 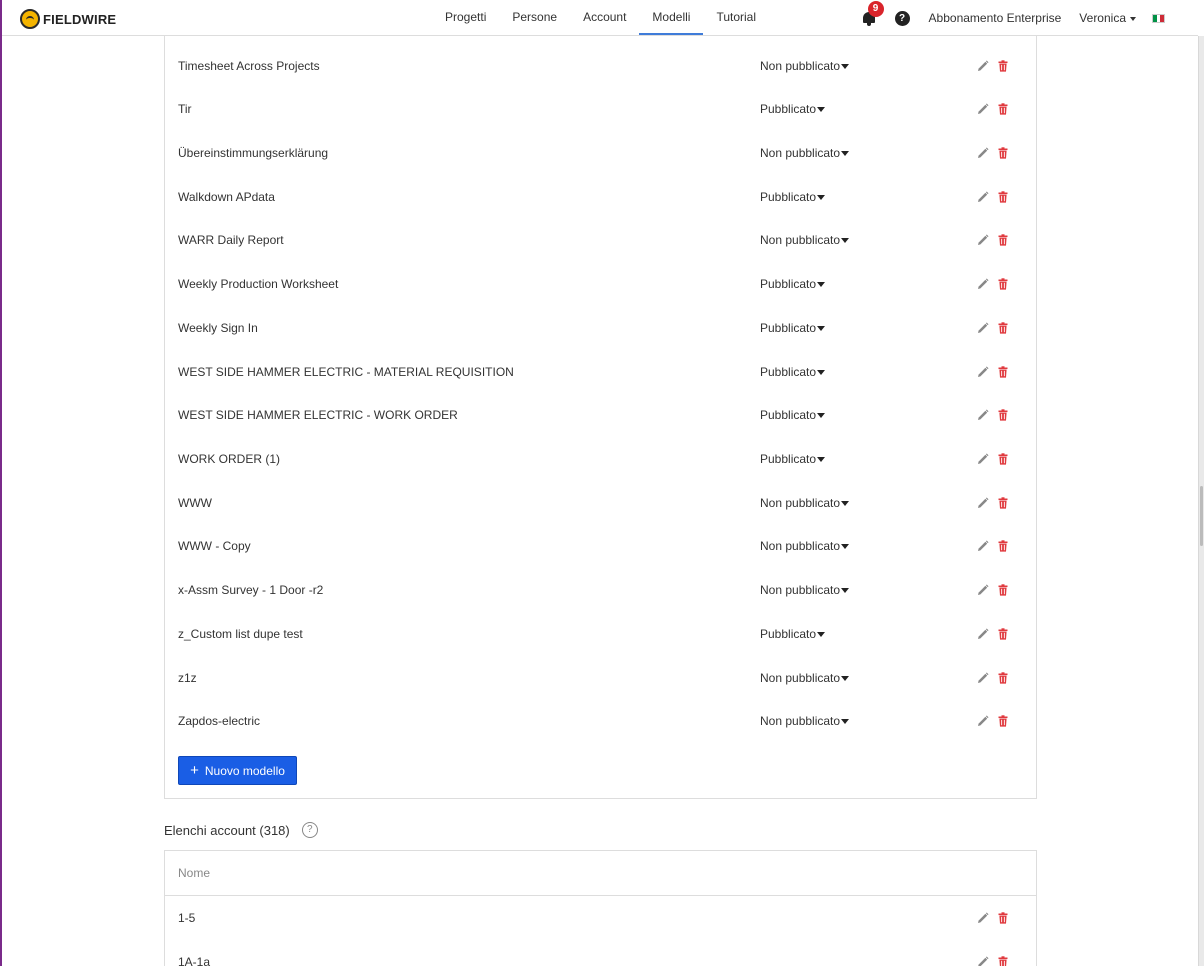 I want to click on vertical-scrollbar, so click(x=1201, y=501).